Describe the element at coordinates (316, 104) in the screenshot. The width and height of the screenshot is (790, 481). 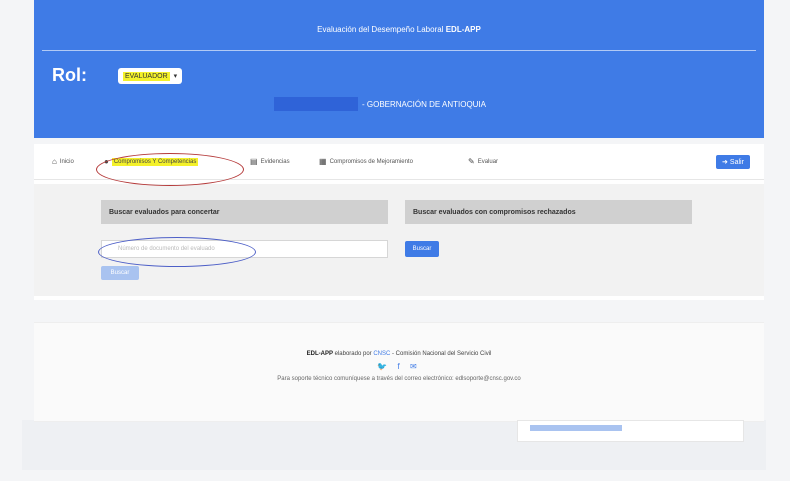
I see `redacted-block` at that location.